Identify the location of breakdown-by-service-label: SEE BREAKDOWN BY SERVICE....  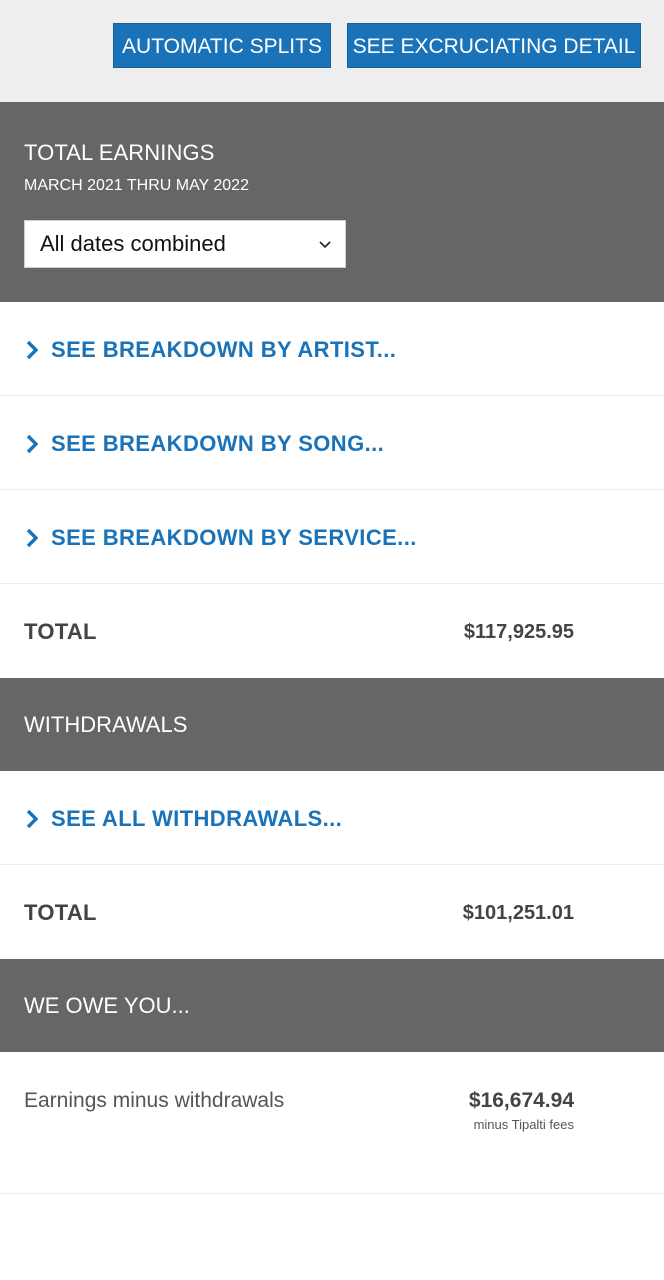
(234, 537).